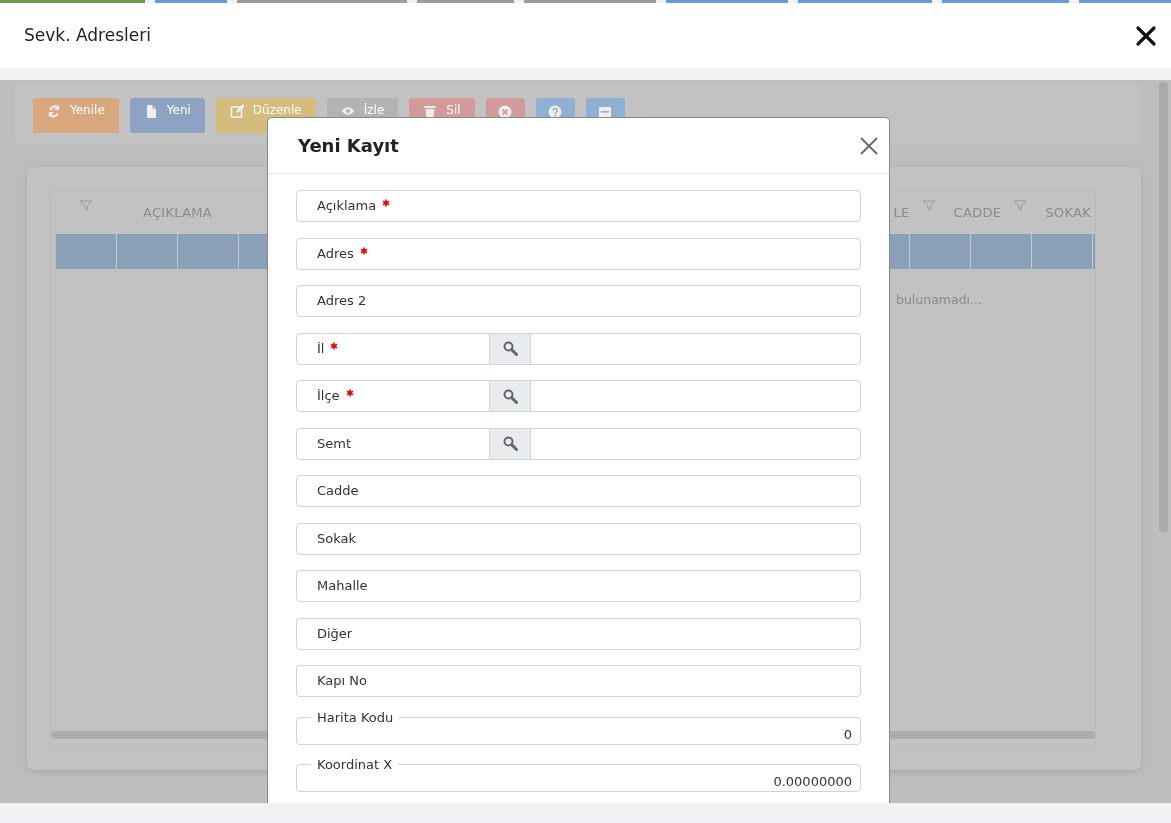  What do you see at coordinates (578, 443) in the screenshot?
I see `input-field: Semt` at bounding box center [578, 443].